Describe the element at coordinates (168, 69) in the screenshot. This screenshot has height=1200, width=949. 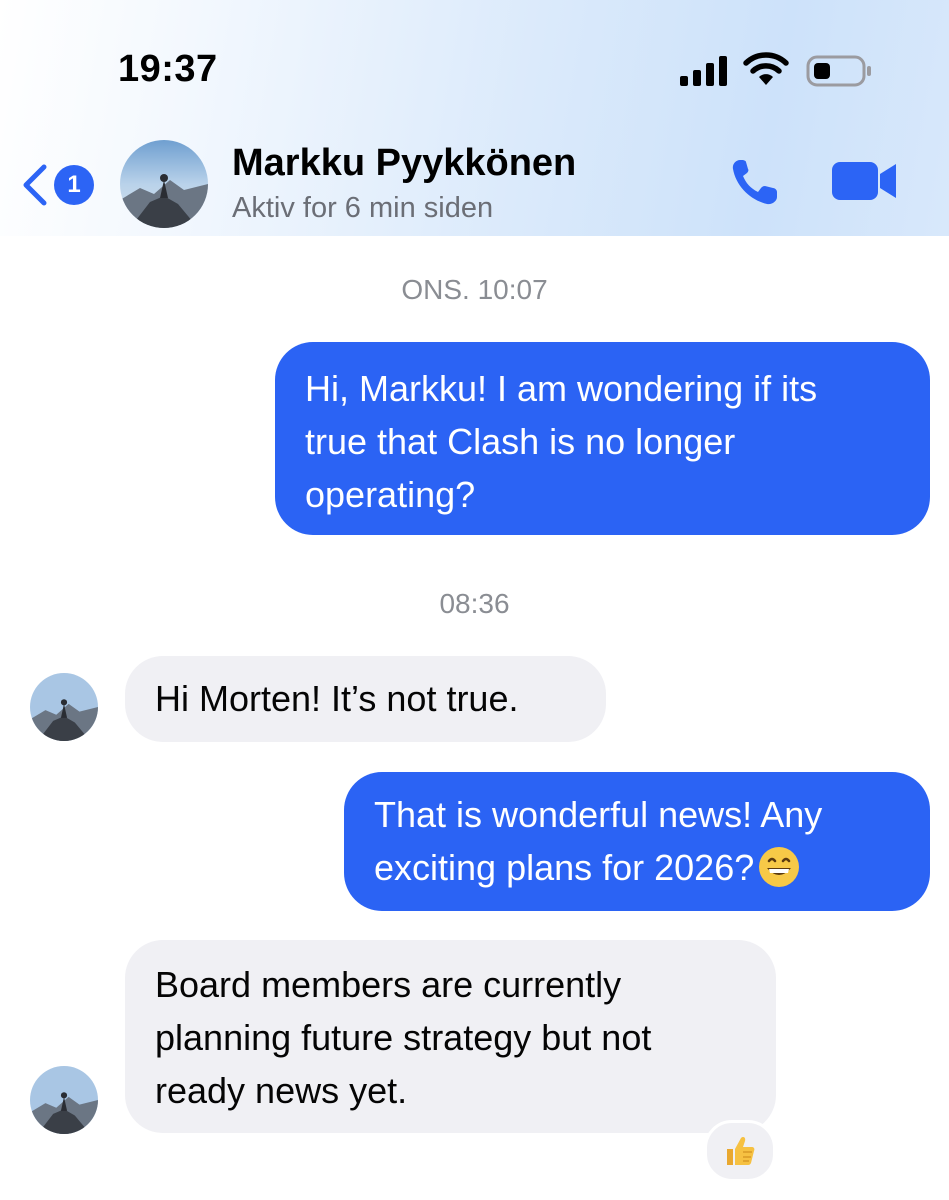
I see `status-bar-time: 19:37` at that location.